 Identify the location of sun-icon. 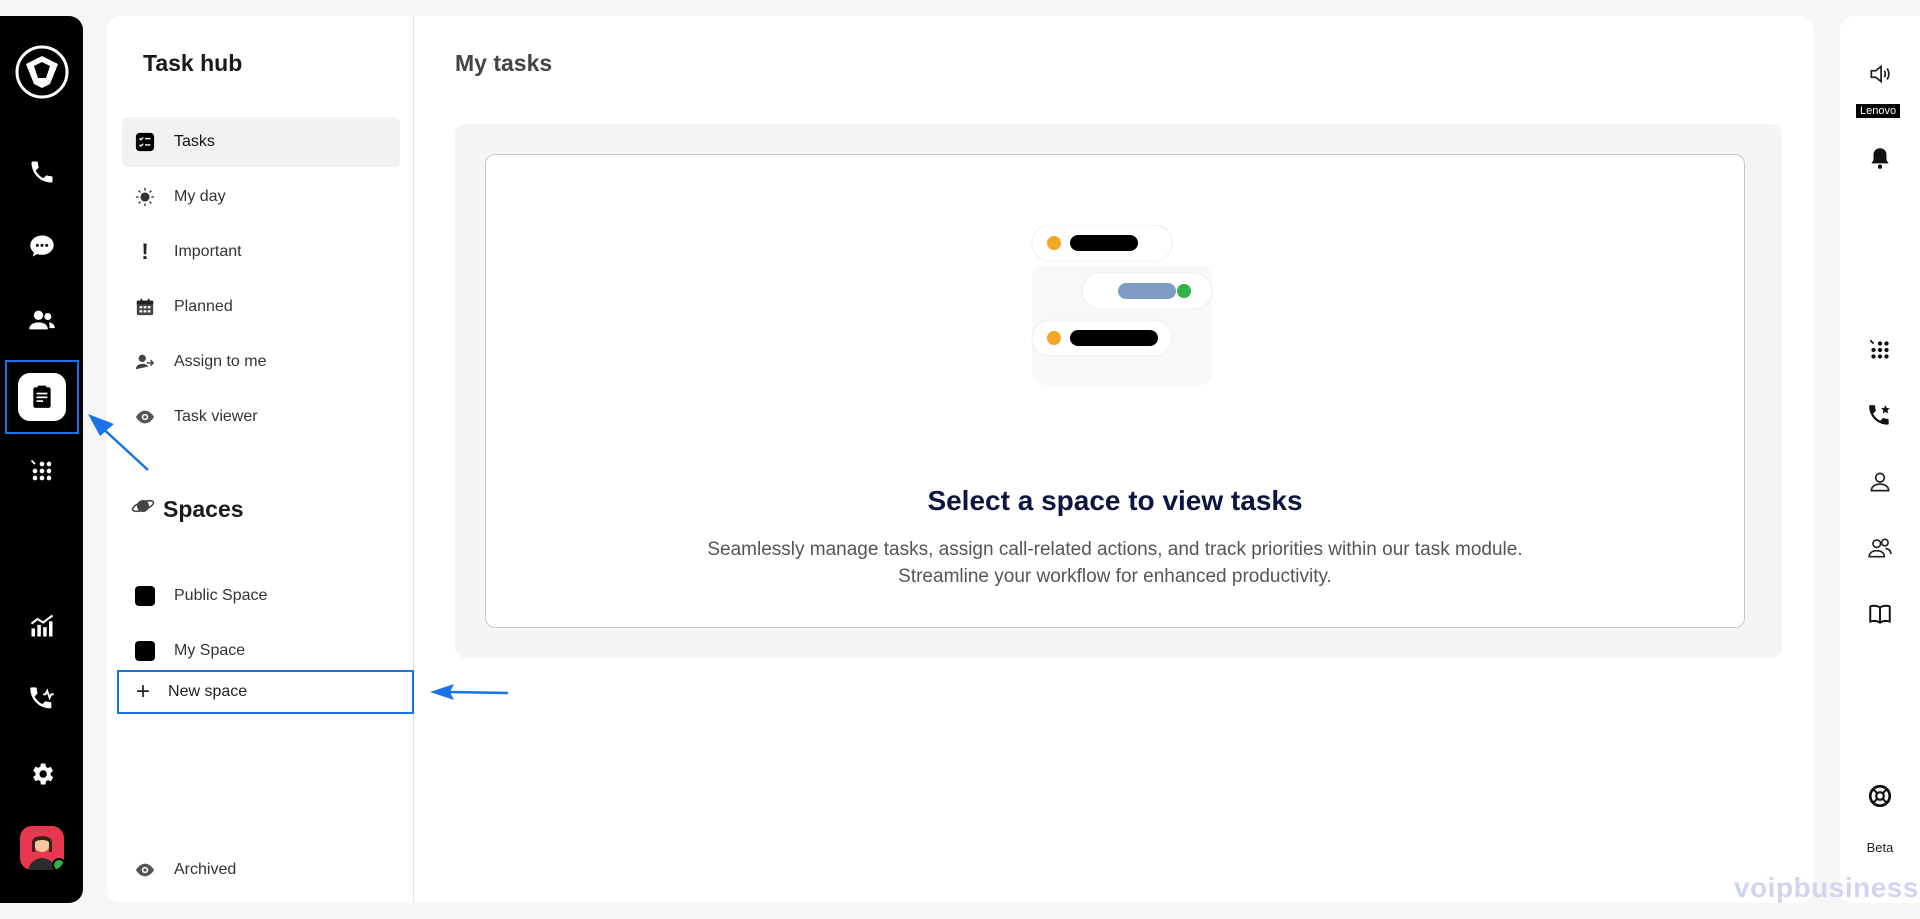
(145, 197).